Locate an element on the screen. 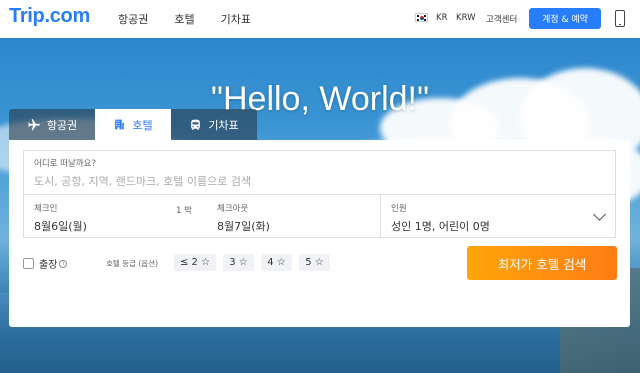 The image size is (640, 373). checkin-date: 8월6일(월) is located at coordinates (60, 226).